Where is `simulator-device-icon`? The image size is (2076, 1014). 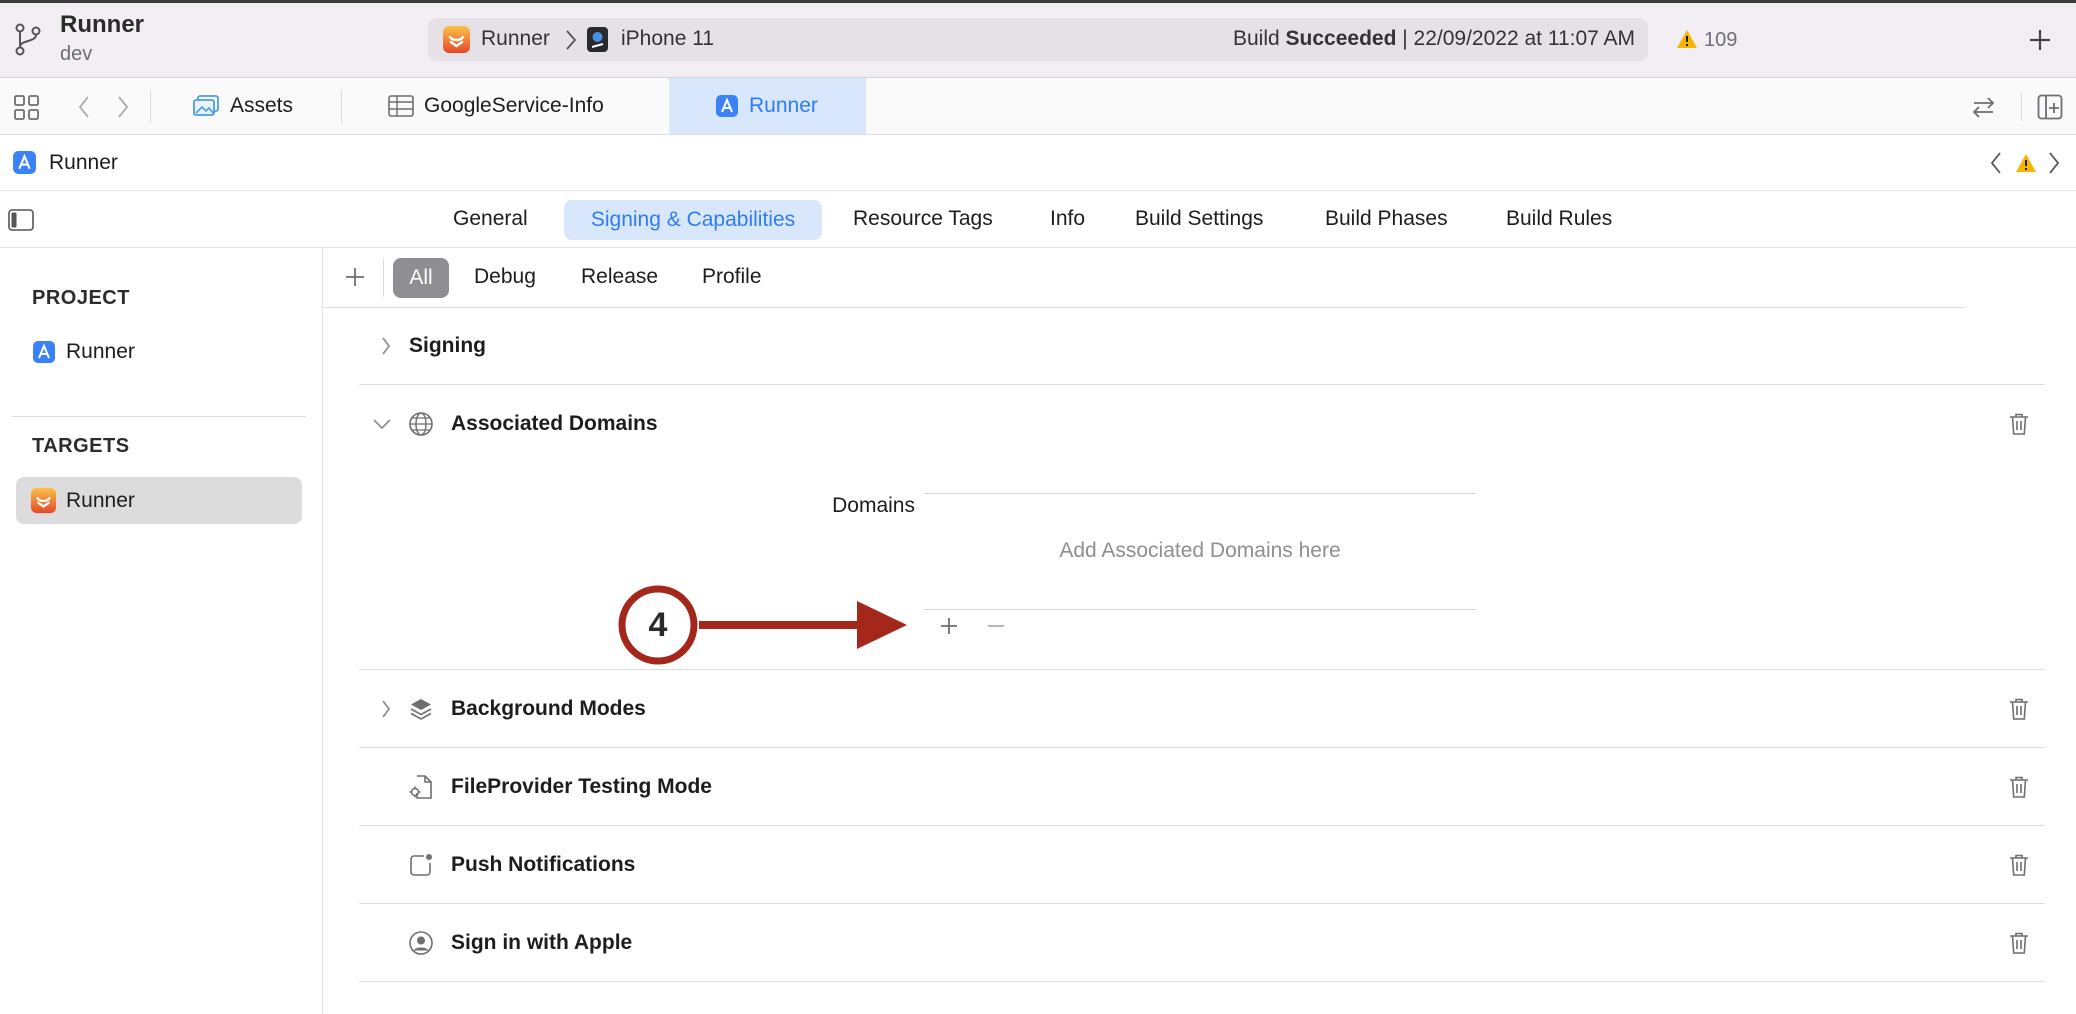 simulator-device-icon is located at coordinates (597, 39).